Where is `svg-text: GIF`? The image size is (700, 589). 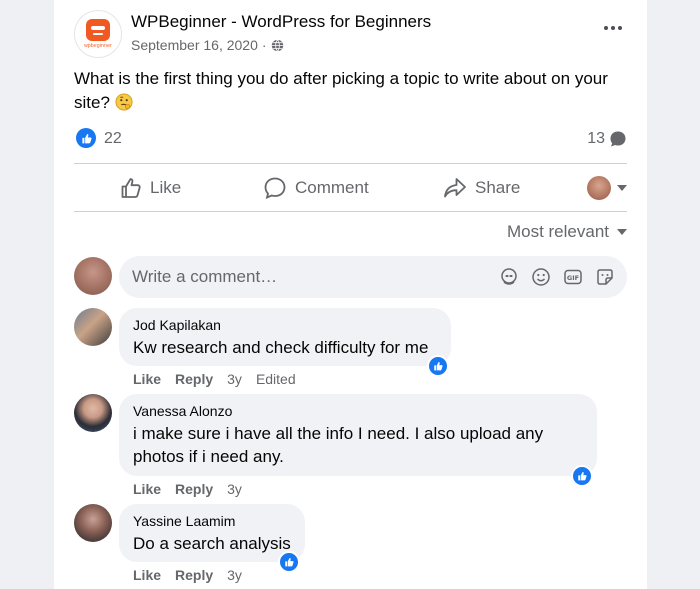 svg-text: GIF is located at coordinates (573, 278).